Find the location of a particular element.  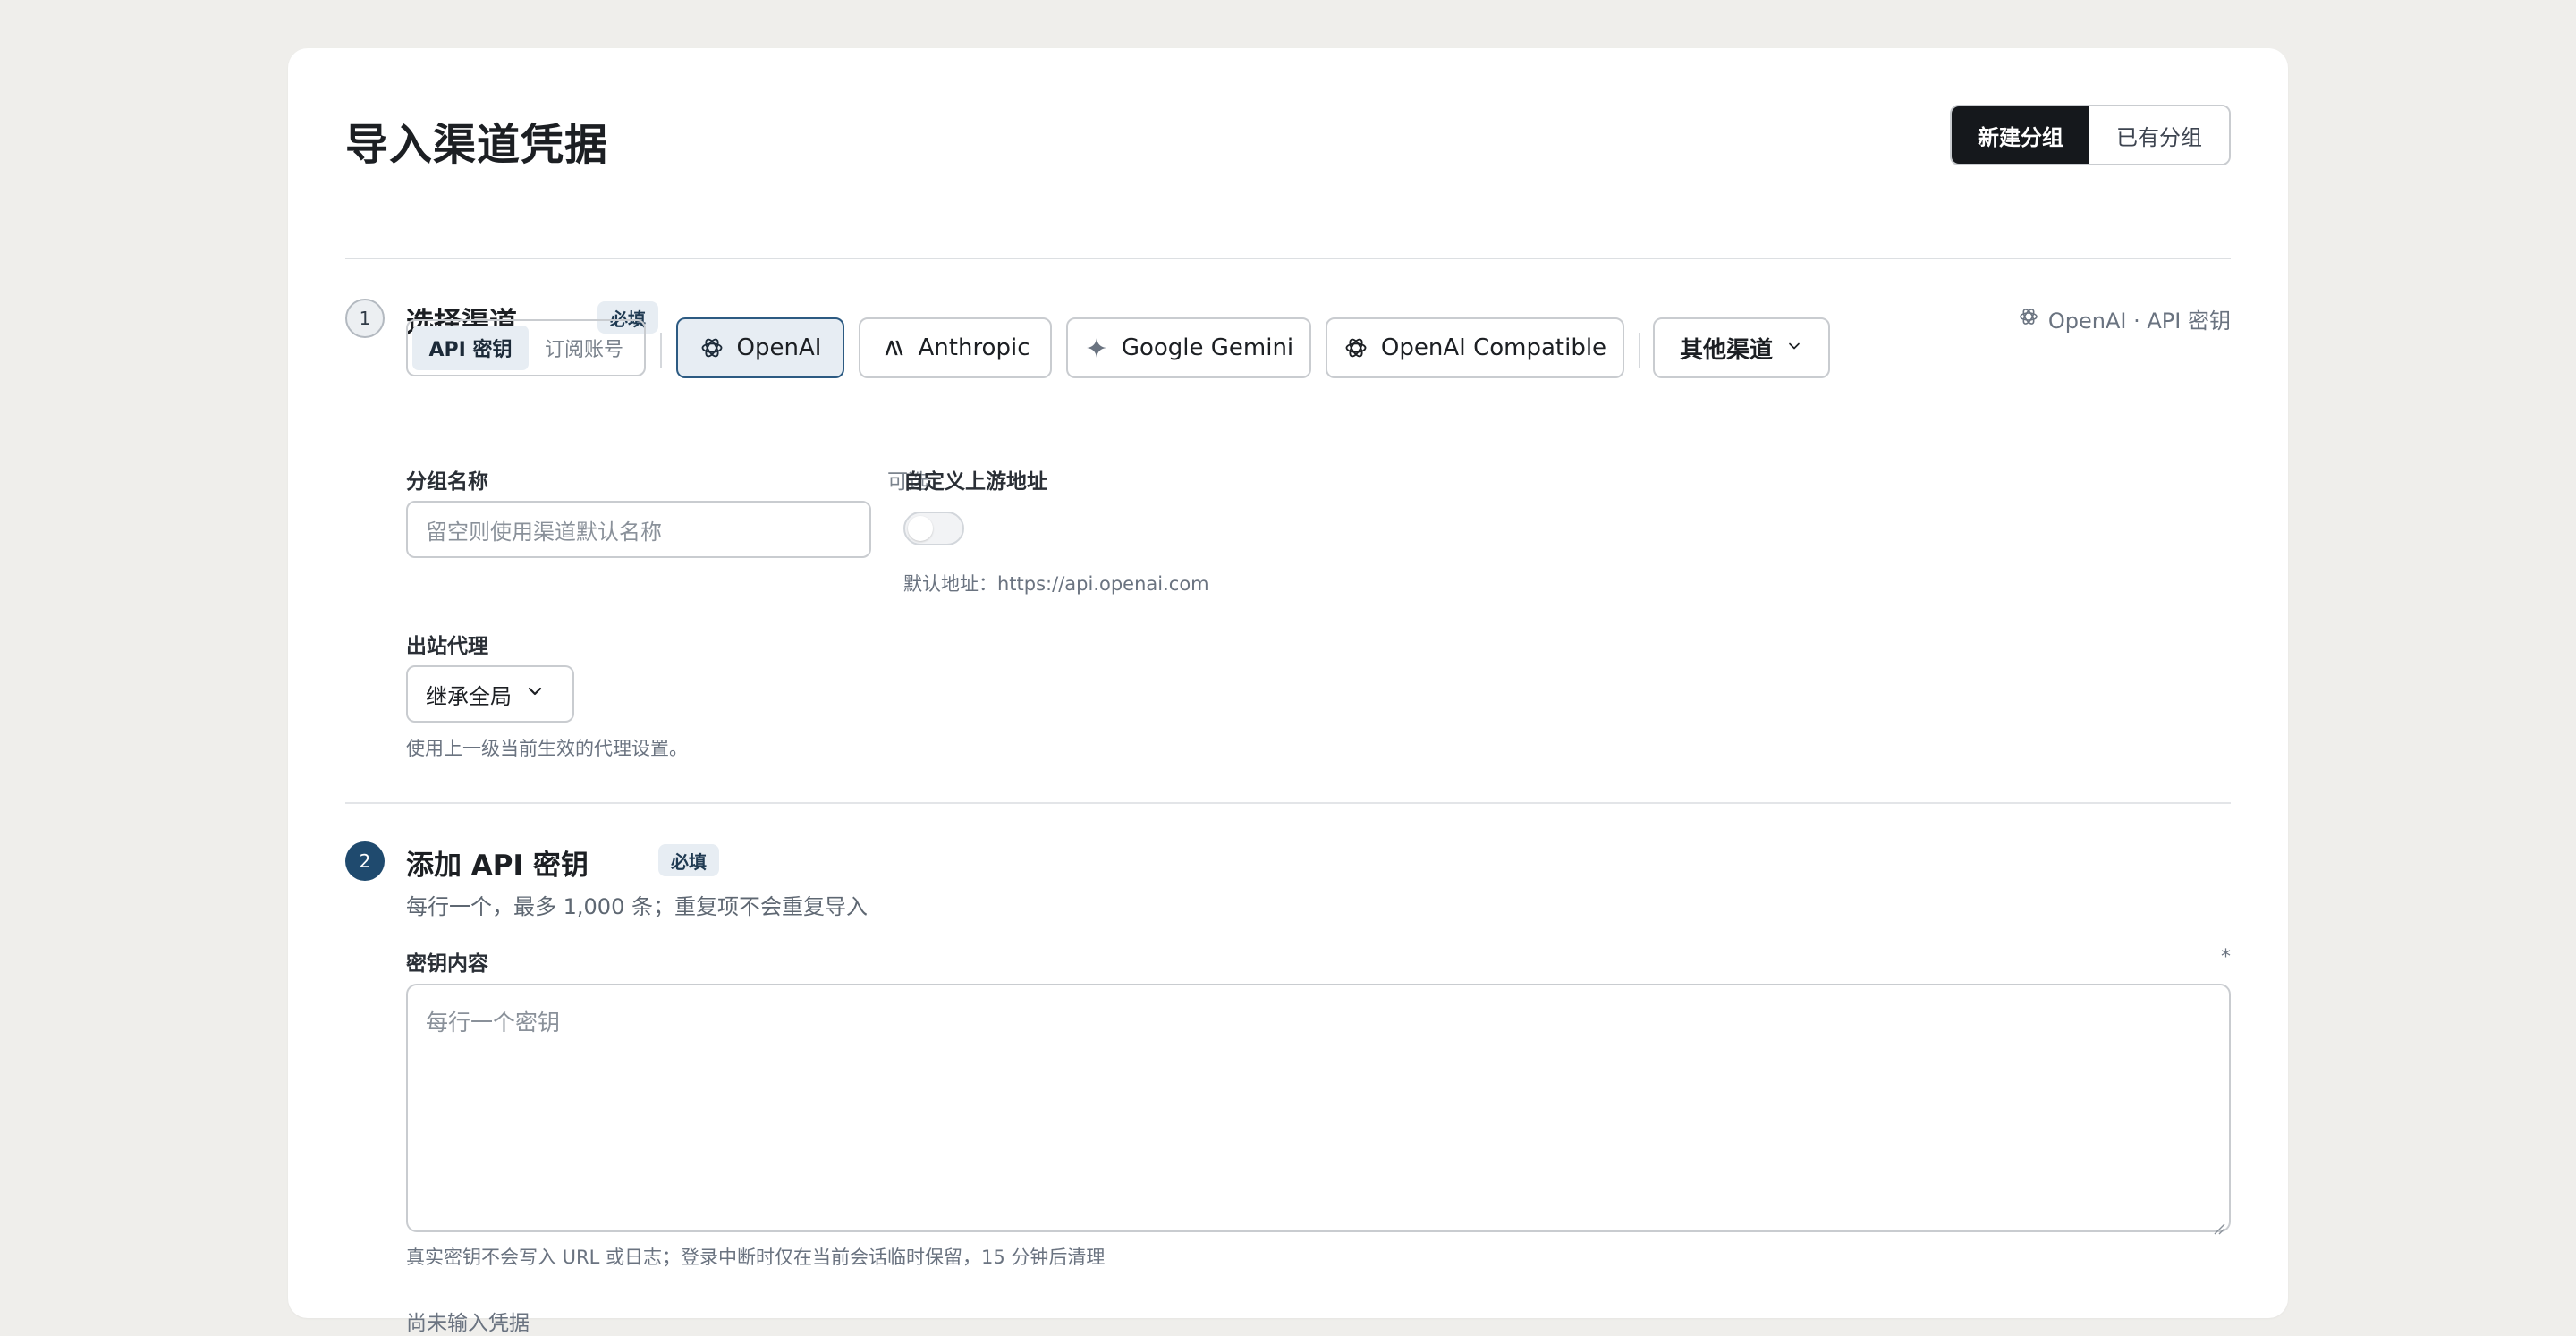

empty-state-text: 尚未输入凭据 is located at coordinates (468, 1323).